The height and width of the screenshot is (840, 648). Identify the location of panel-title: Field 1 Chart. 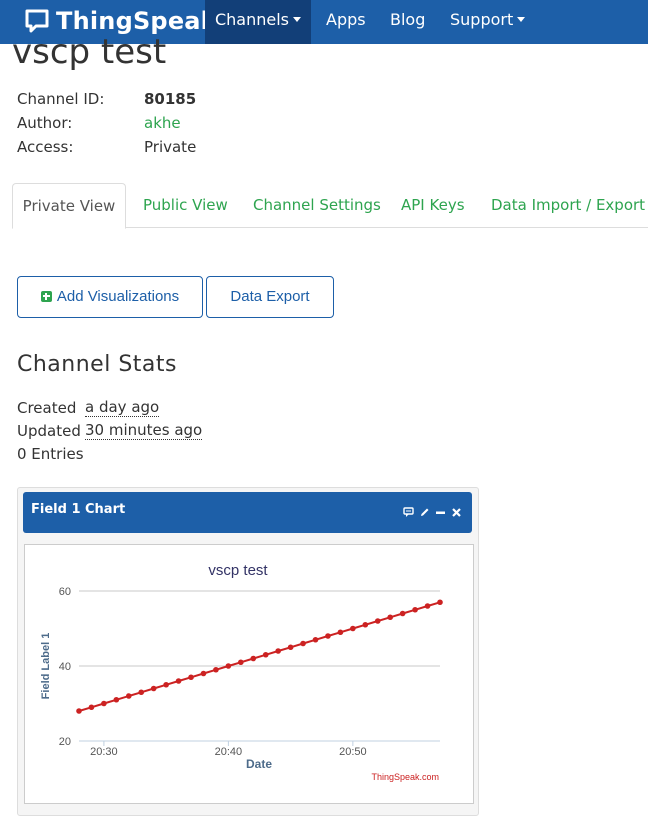
(78, 509).